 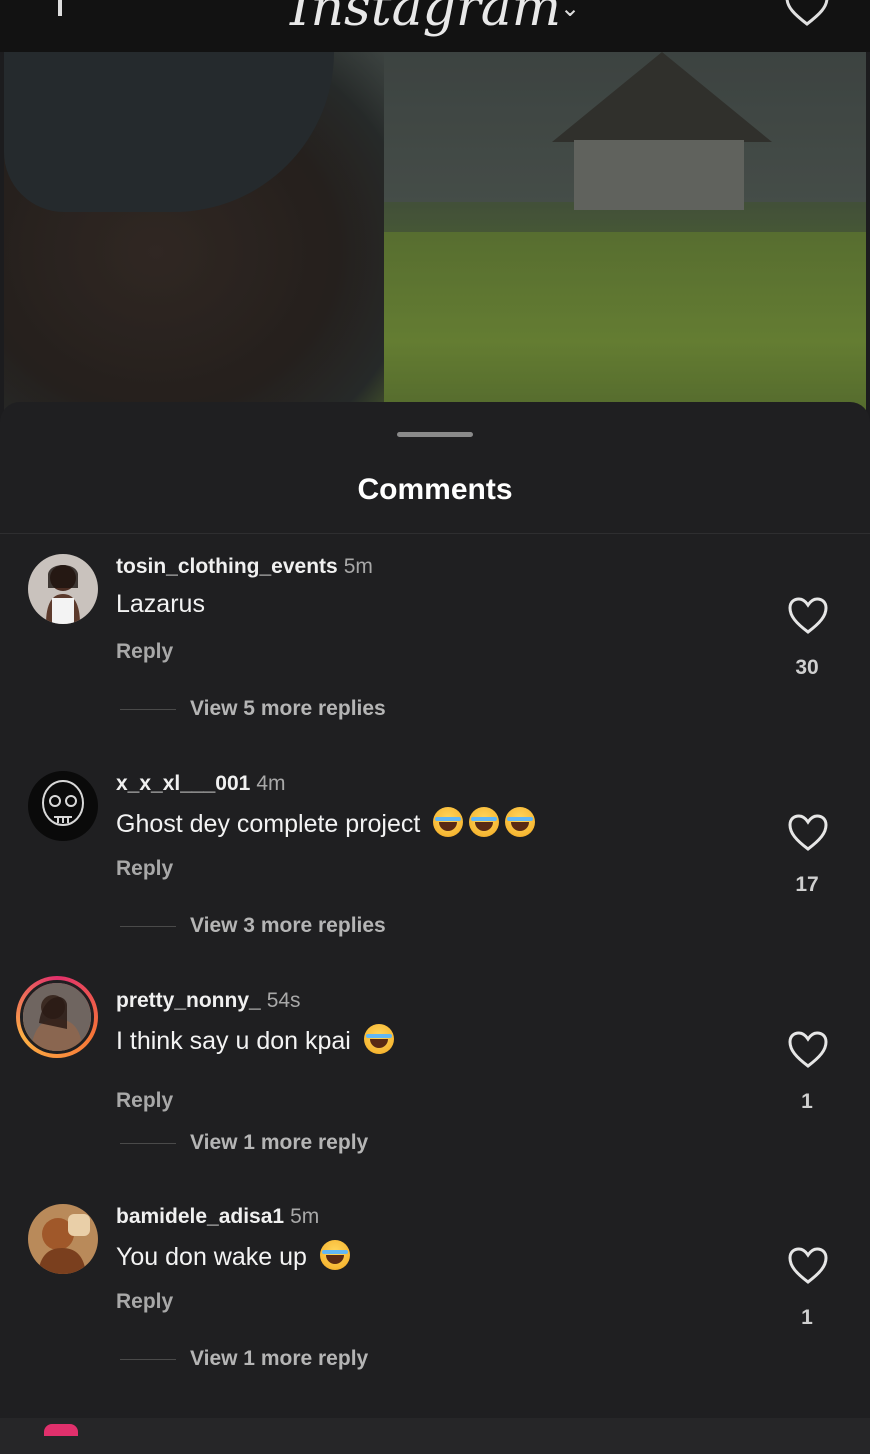 What do you see at coordinates (208, 1001) in the screenshot?
I see `comment-username: pretty_nonny_ 54s` at bounding box center [208, 1001].